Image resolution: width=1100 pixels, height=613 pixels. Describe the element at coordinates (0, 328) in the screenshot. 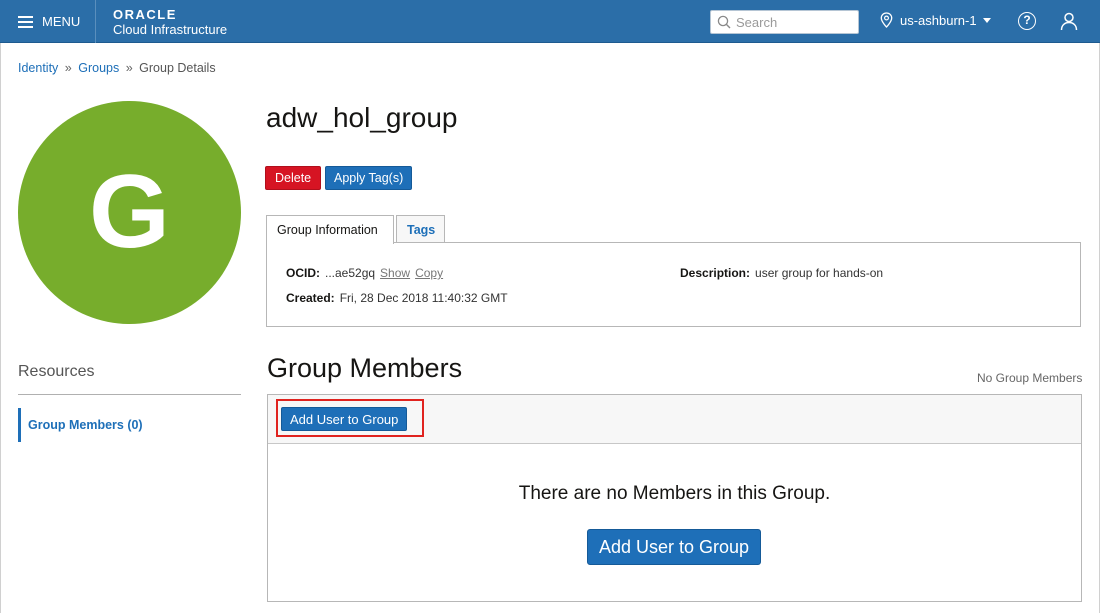

I see `page-border-left` at that location.